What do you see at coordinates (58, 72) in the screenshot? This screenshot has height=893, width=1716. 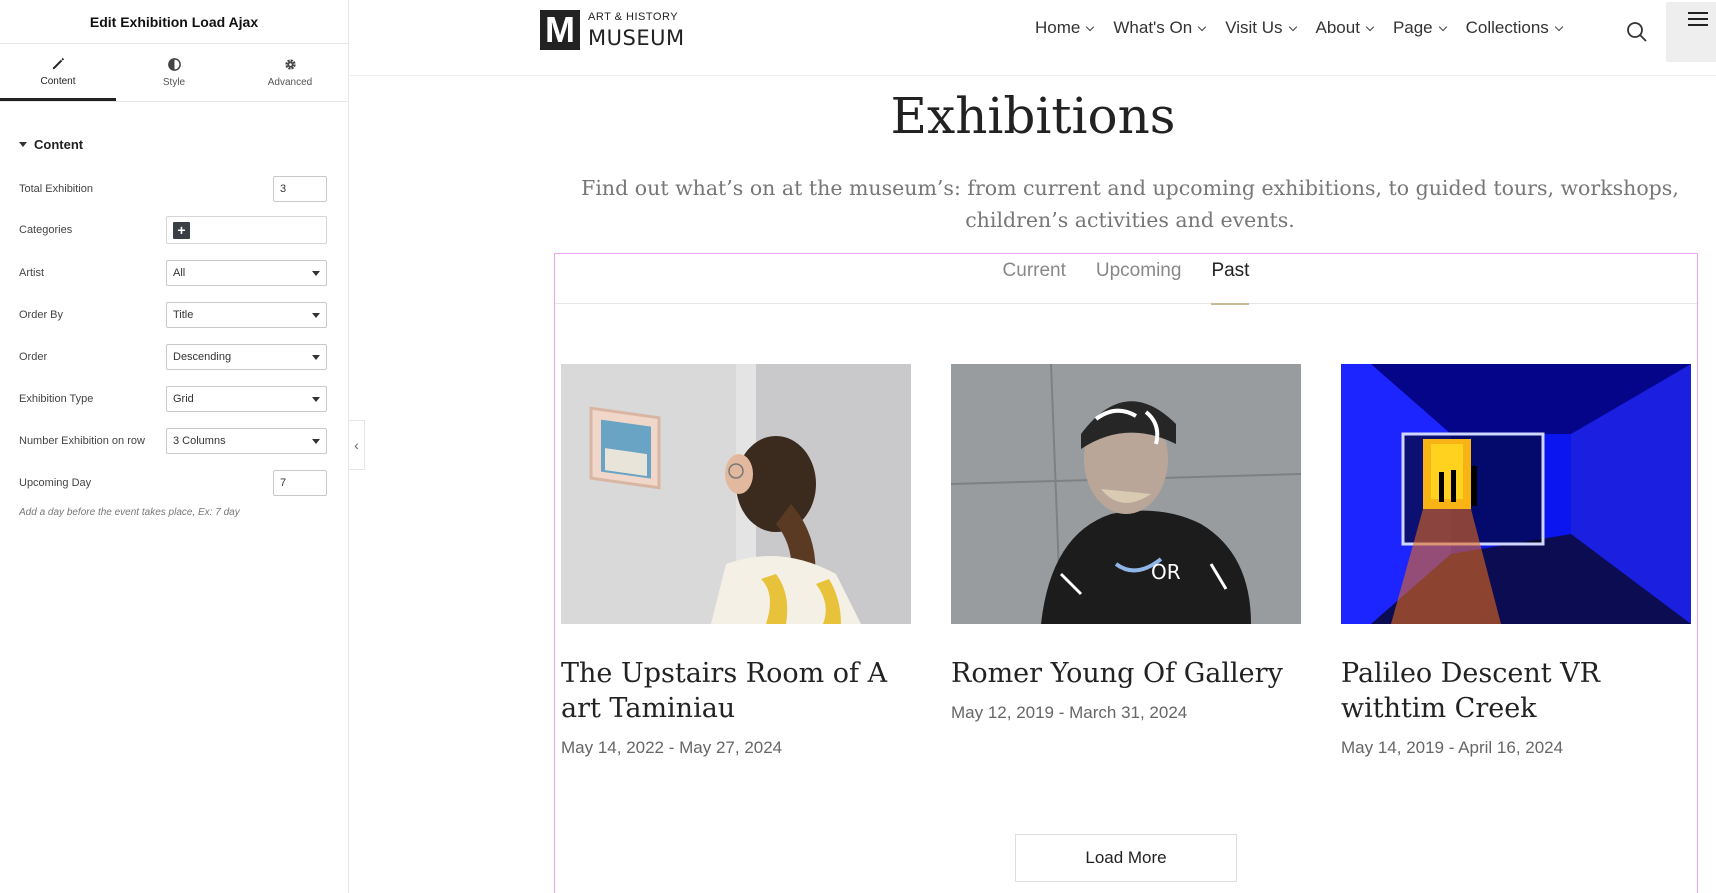 I see `tab-content: Content` at bounding box center [58, 72].